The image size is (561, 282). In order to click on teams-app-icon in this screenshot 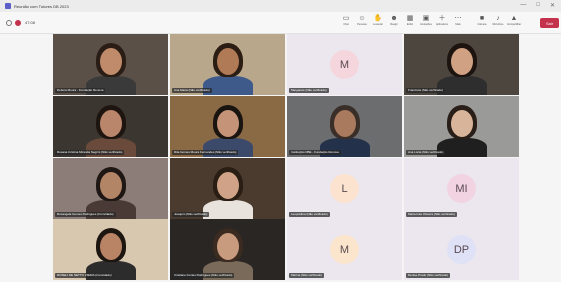, I will do `click(8, 6)`.